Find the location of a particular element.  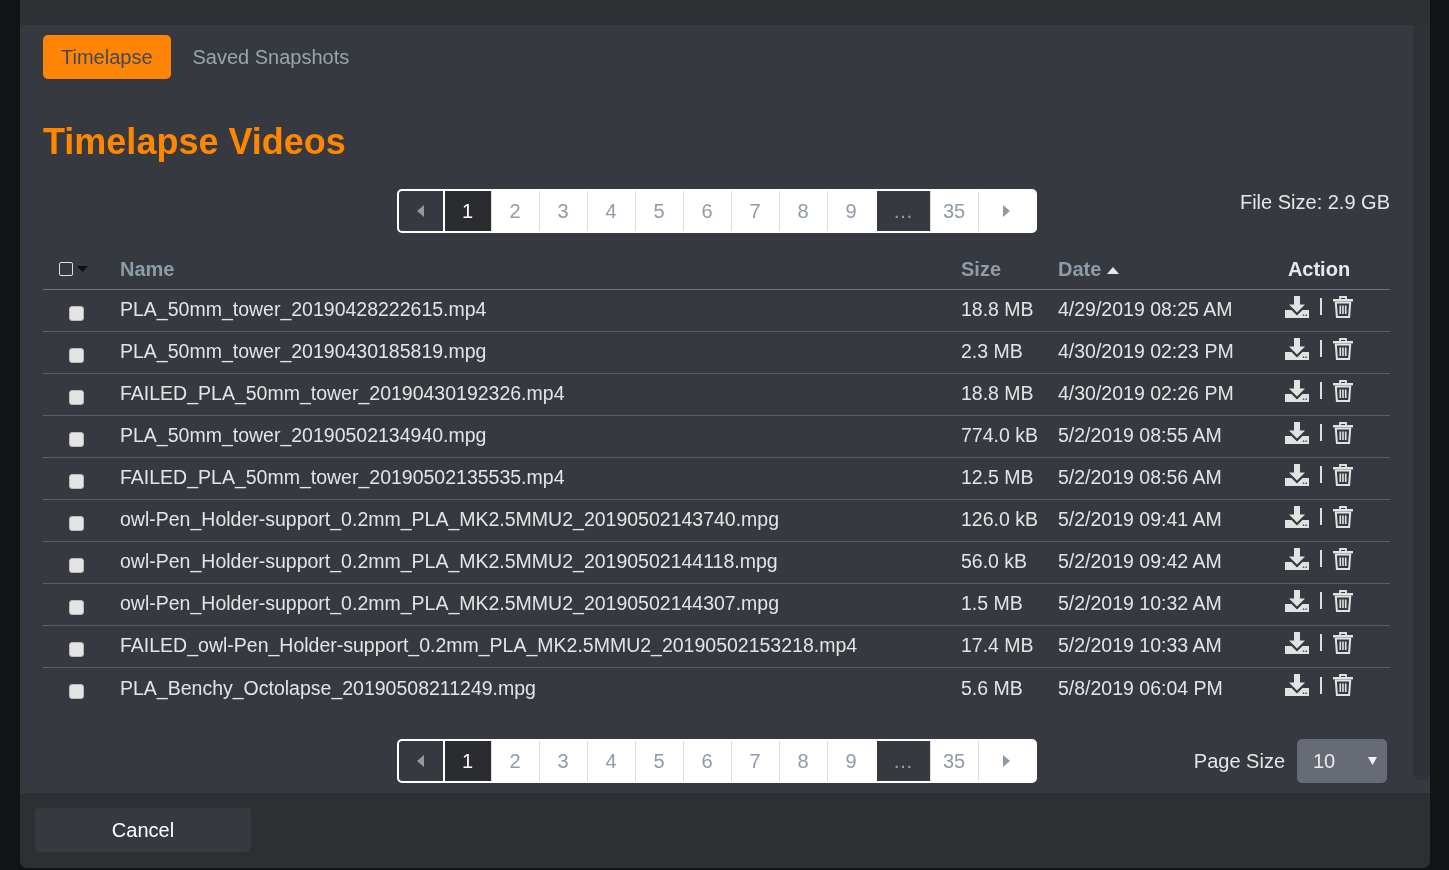

table-cell: 5/2/2019 10:33 AM is located at coordinates (1148, 646).